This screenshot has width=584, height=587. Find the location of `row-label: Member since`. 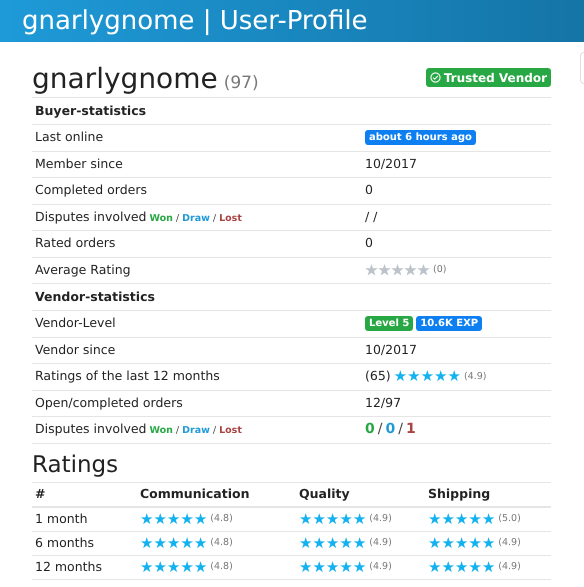

row-label: Member since is located at coordinates (79, 163).